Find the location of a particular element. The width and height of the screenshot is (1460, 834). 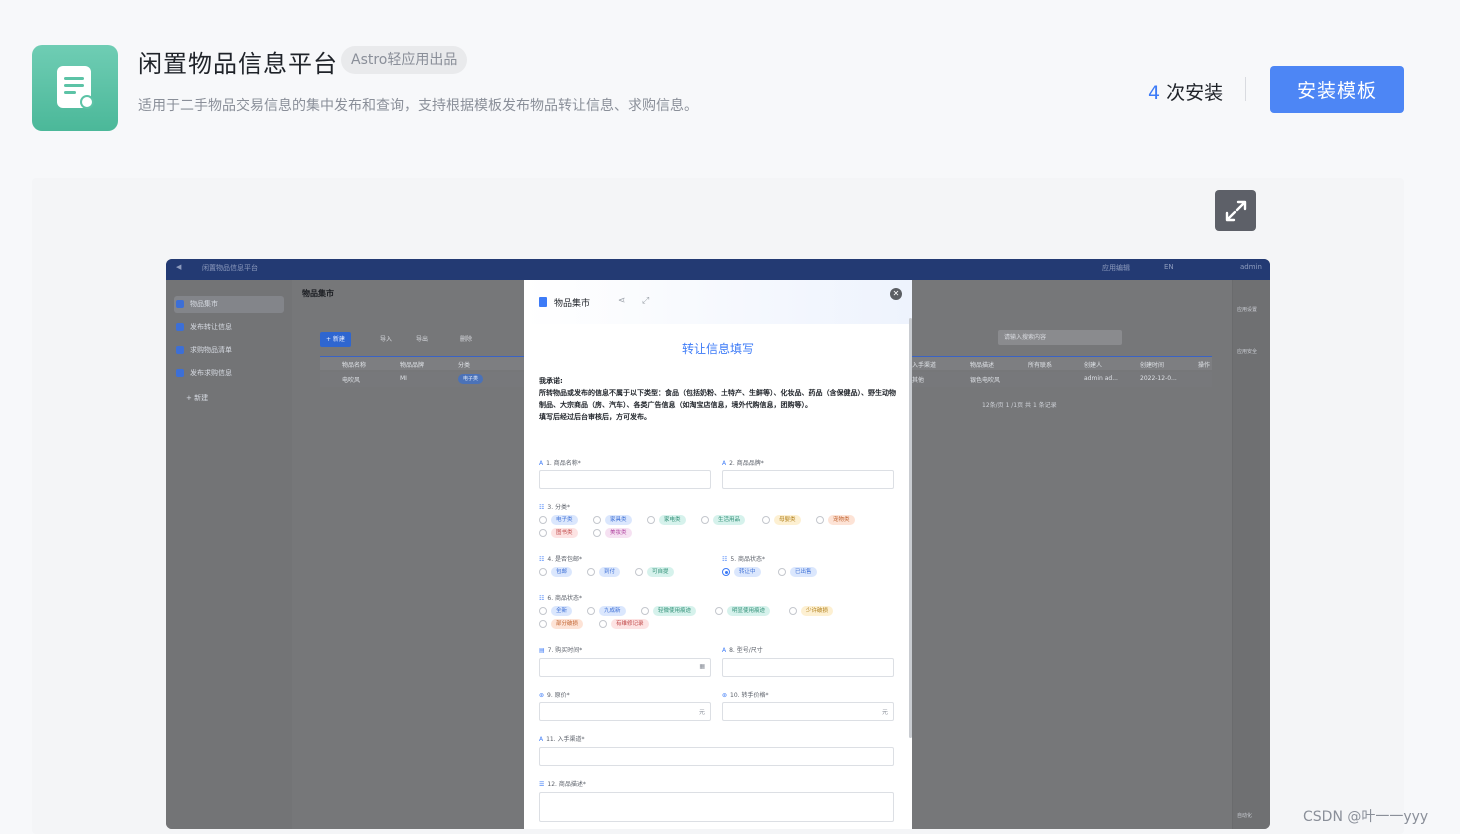

preview-search-input: 请输入搜索内容 is located at coordinates (1060, 337).